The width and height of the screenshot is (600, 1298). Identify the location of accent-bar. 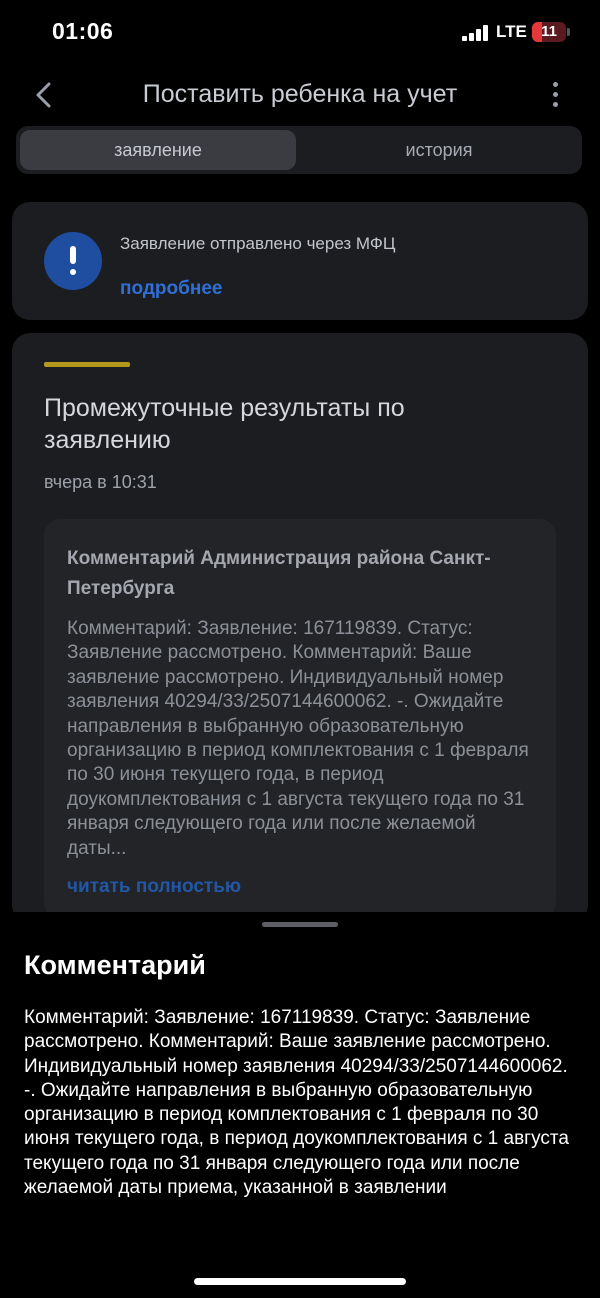
(87, 364).